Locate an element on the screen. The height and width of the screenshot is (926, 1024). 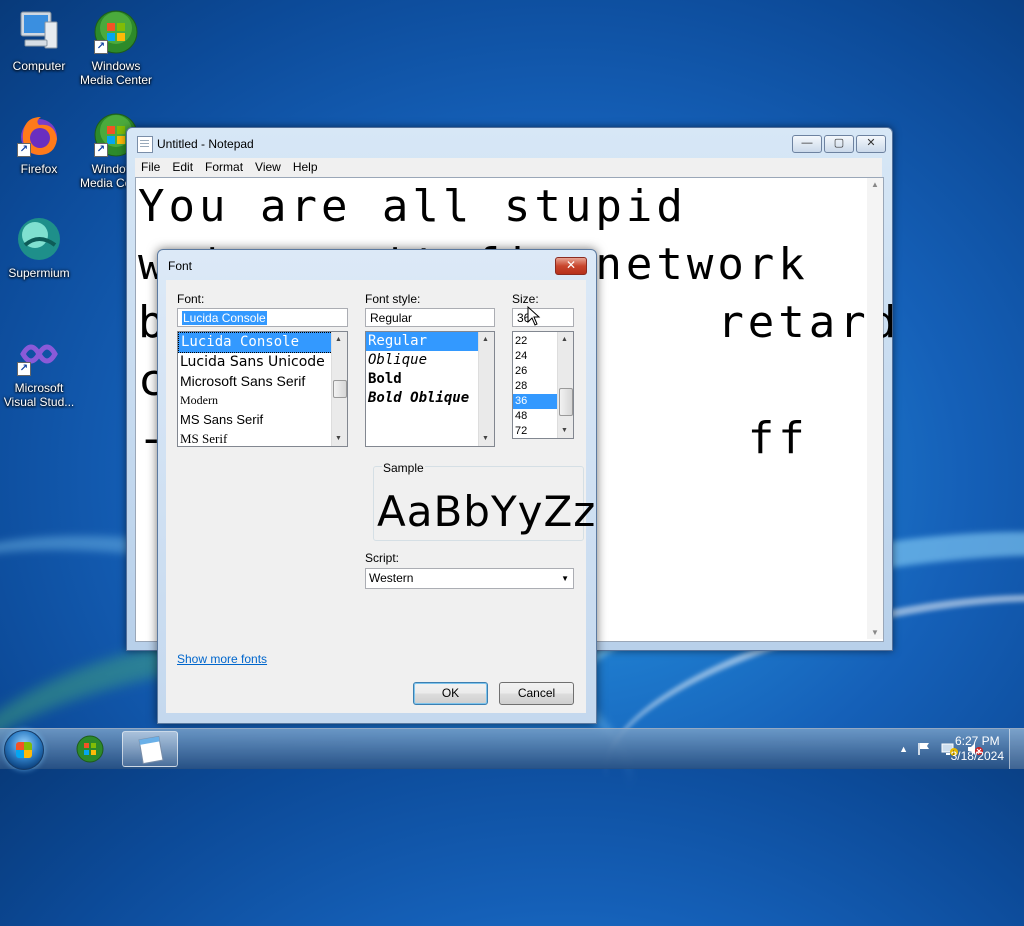
sample-box: Sample AaBbYyZz is located at coordinates (484, 501).